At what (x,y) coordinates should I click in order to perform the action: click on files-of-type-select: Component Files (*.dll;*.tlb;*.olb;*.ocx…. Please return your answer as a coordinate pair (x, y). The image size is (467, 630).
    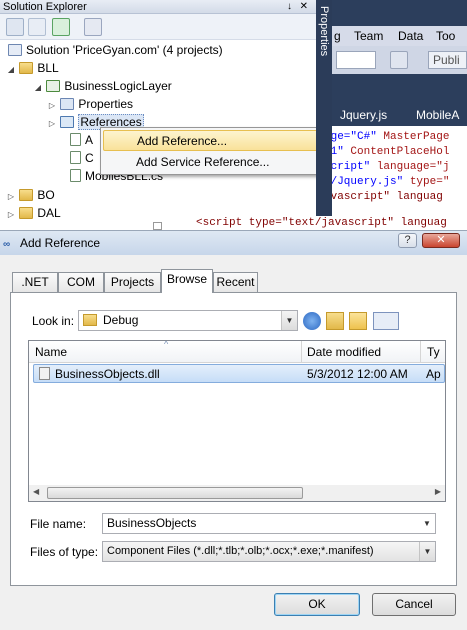
    Looking at the image, I should click on (269, 551).